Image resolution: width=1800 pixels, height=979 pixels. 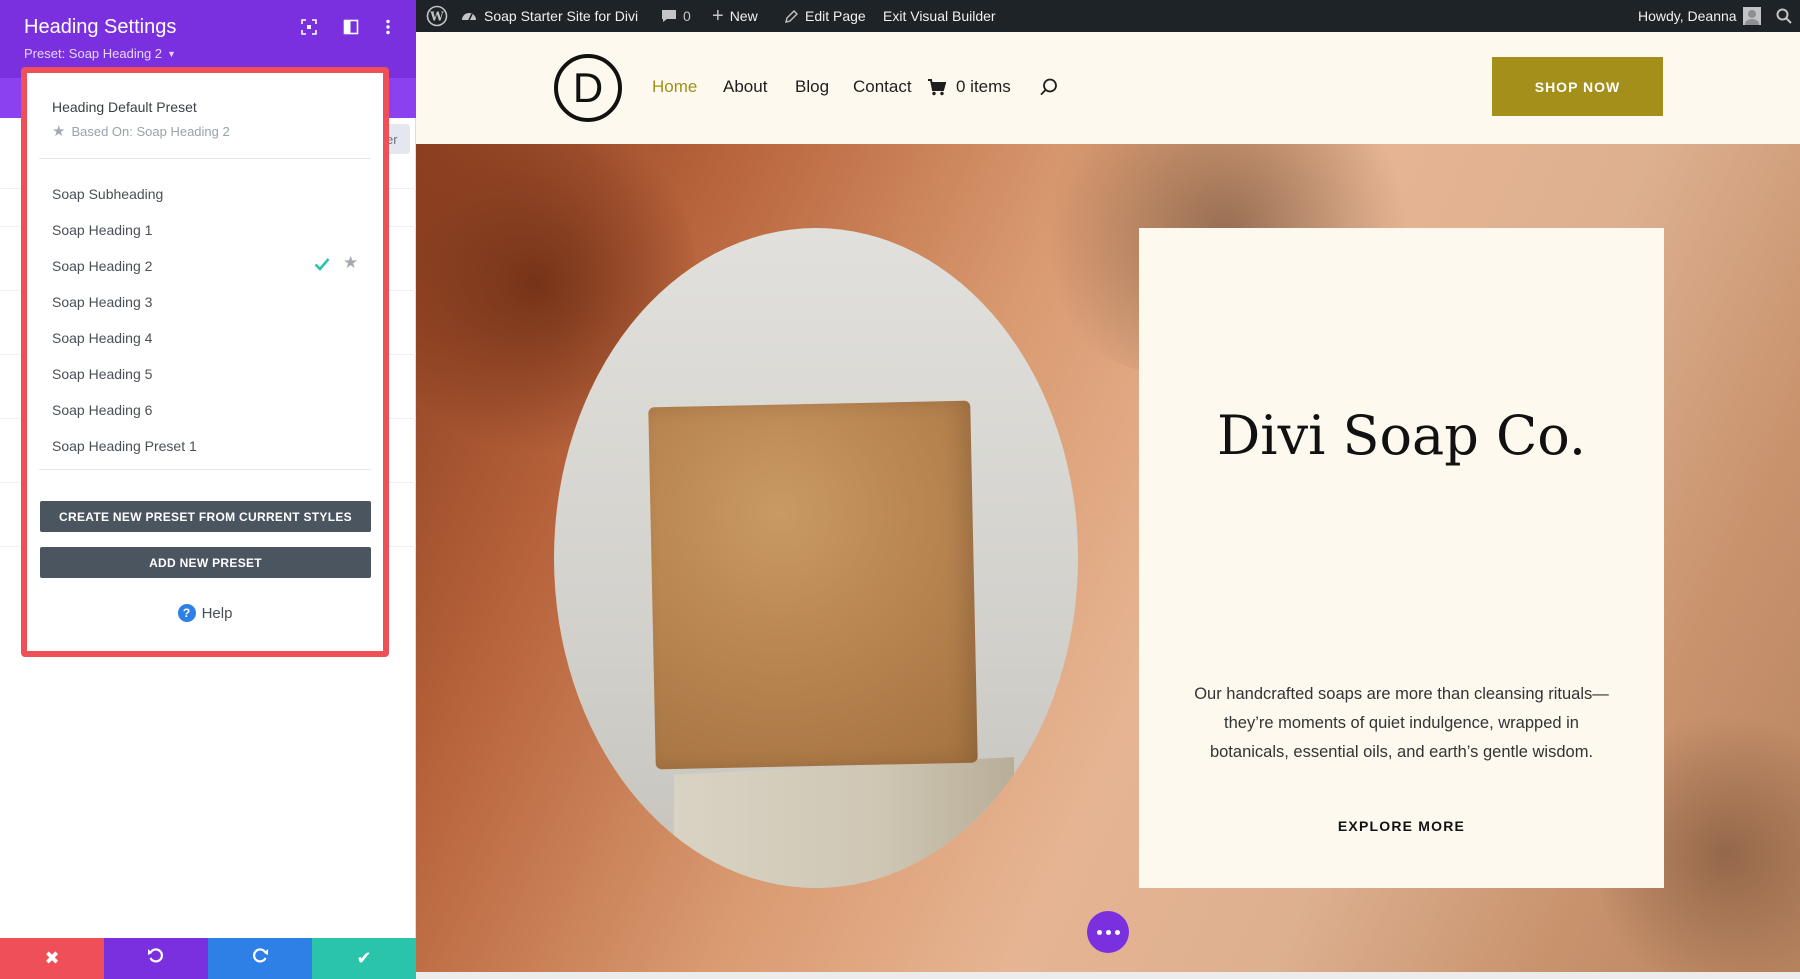 What do you see at coordinates (1687, 16) in the screenshot?
I see `howdy-label: Howdy, Deanna` at bounding box center [1687, 16].